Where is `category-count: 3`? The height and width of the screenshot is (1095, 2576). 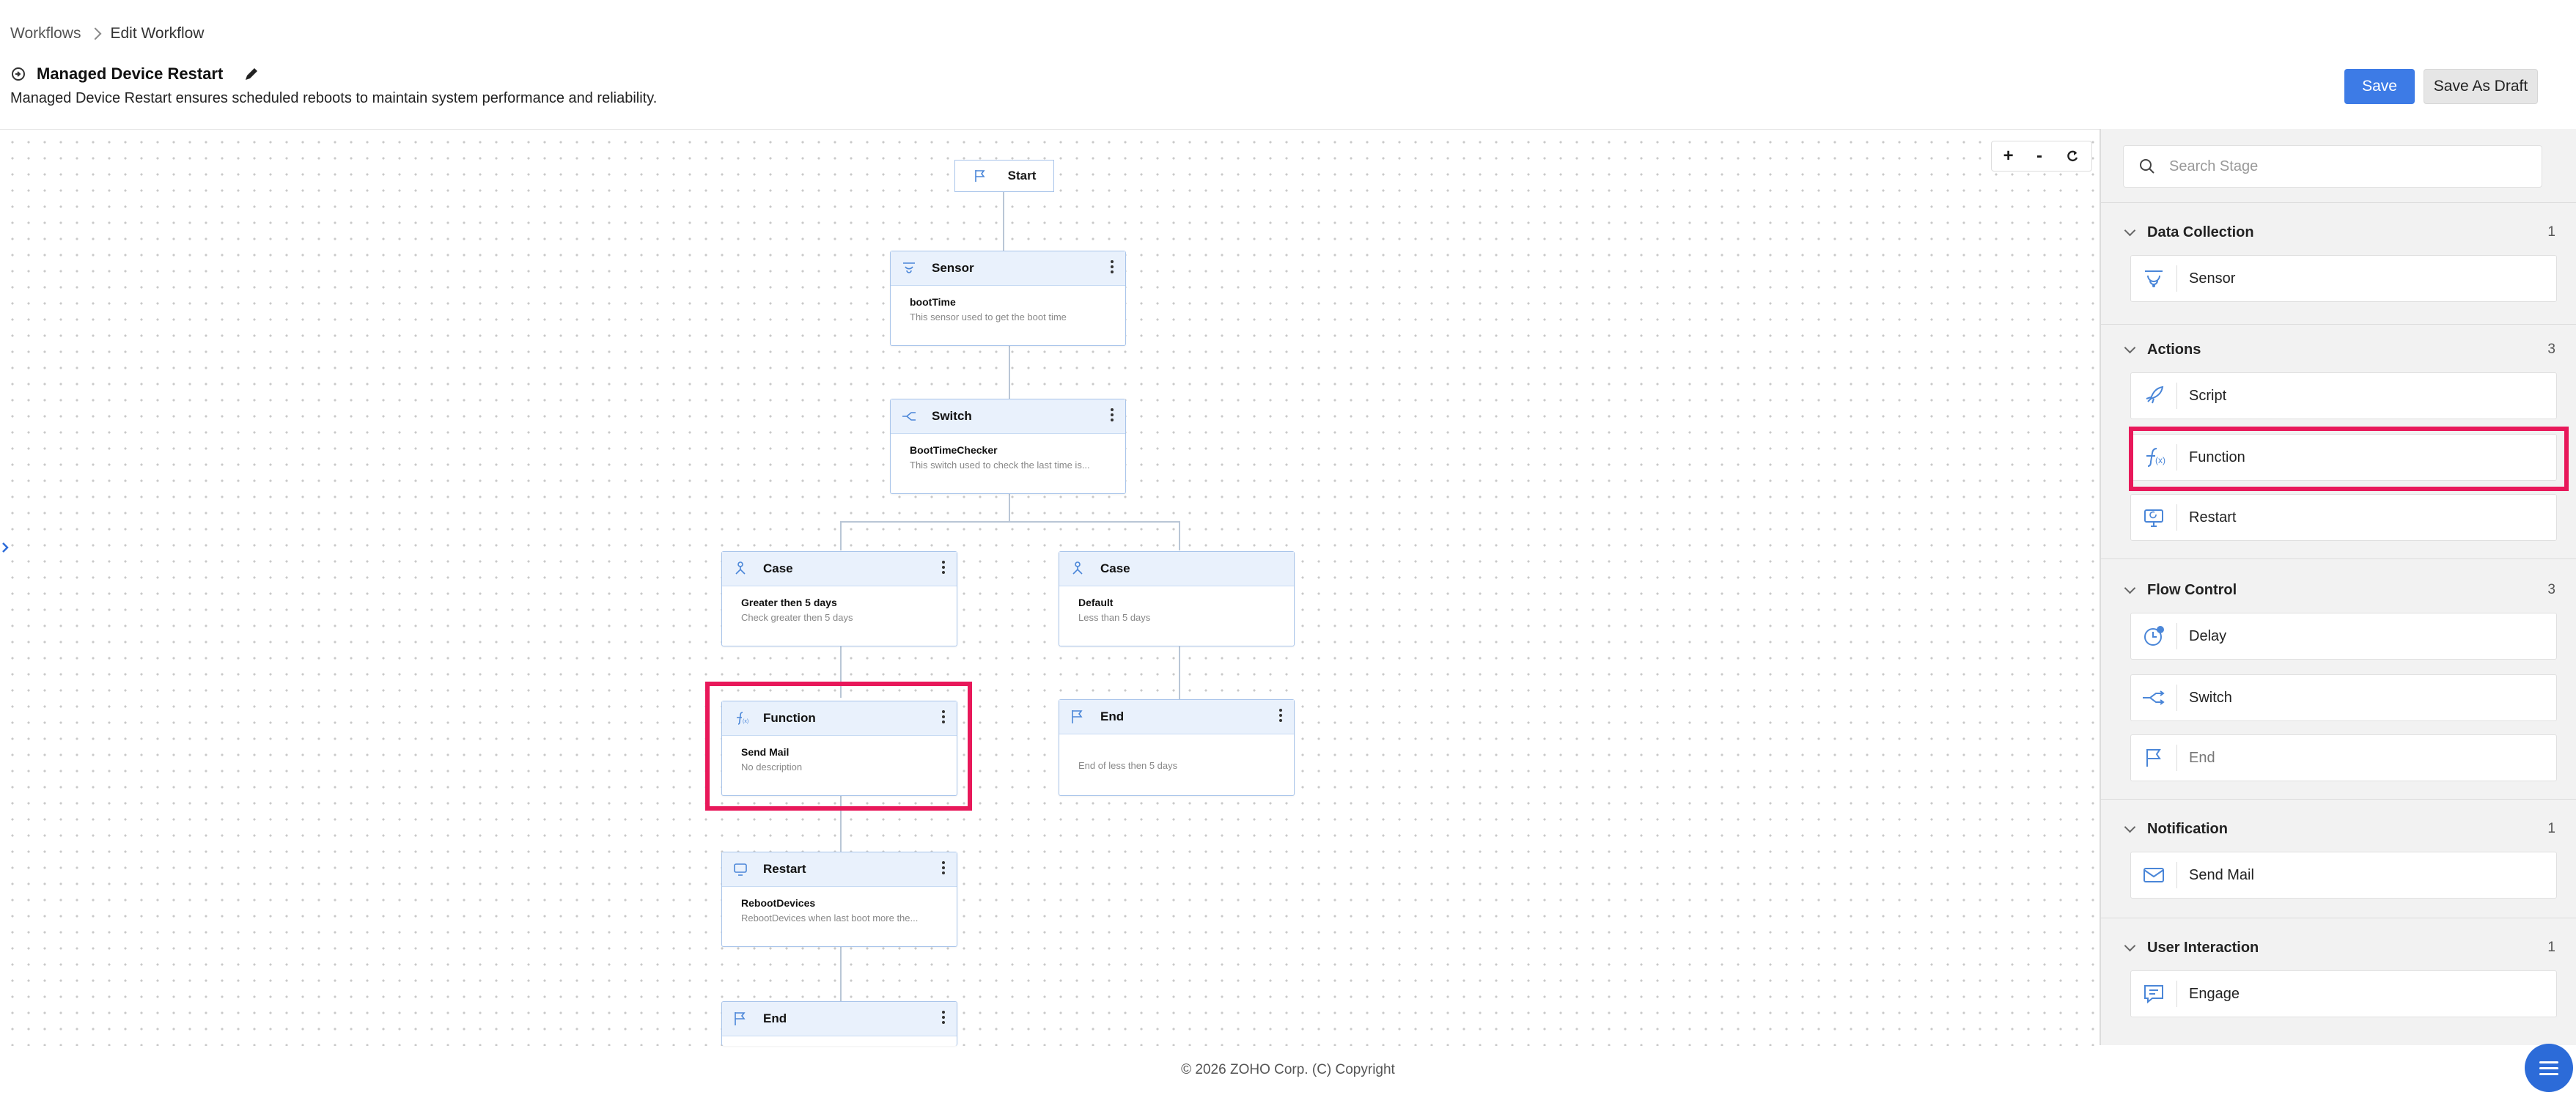
category-count: 3 is located at coordinates (2551, 589).